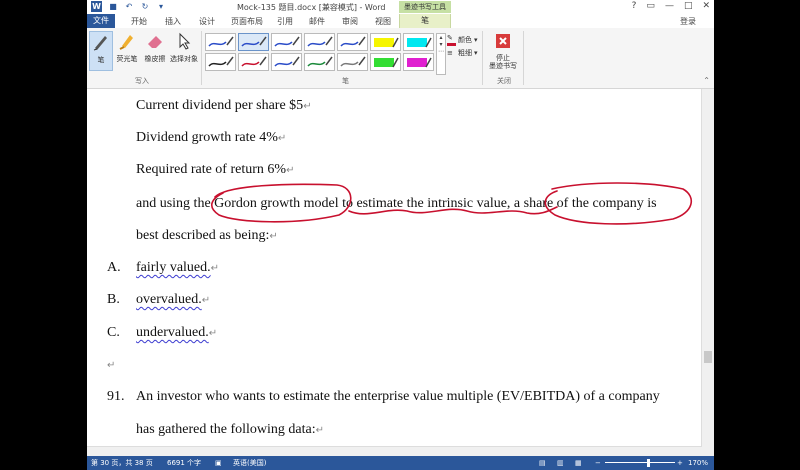 The image size is (800, 470). What do you see at coordinates (504, 81) in the screenshot?
I see `close-group-label: 关闭` at bounding box center [504, 81].